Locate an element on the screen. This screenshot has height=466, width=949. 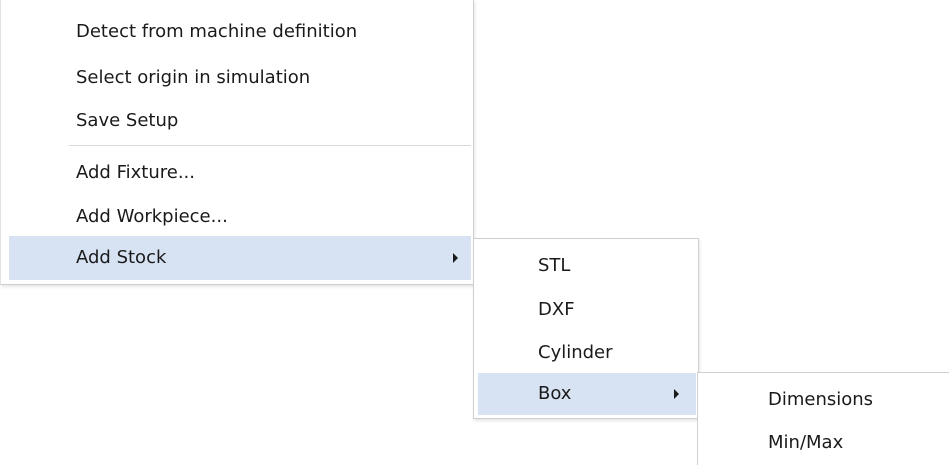
box-submenu: Dimensions Min/Max is located at coordinates (823, 418).